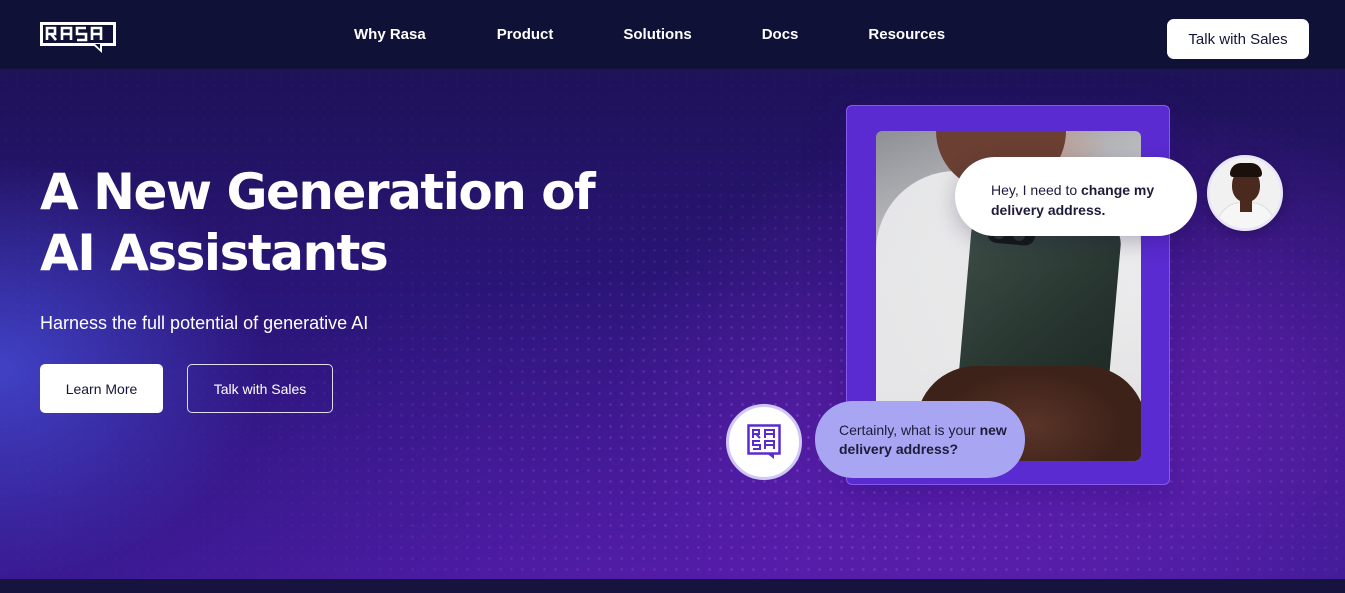 This screenshot has height=593, width=1345. Describe the element at coordinates (672, 586) in the screenshot. I see `next-section-edge` at that location.